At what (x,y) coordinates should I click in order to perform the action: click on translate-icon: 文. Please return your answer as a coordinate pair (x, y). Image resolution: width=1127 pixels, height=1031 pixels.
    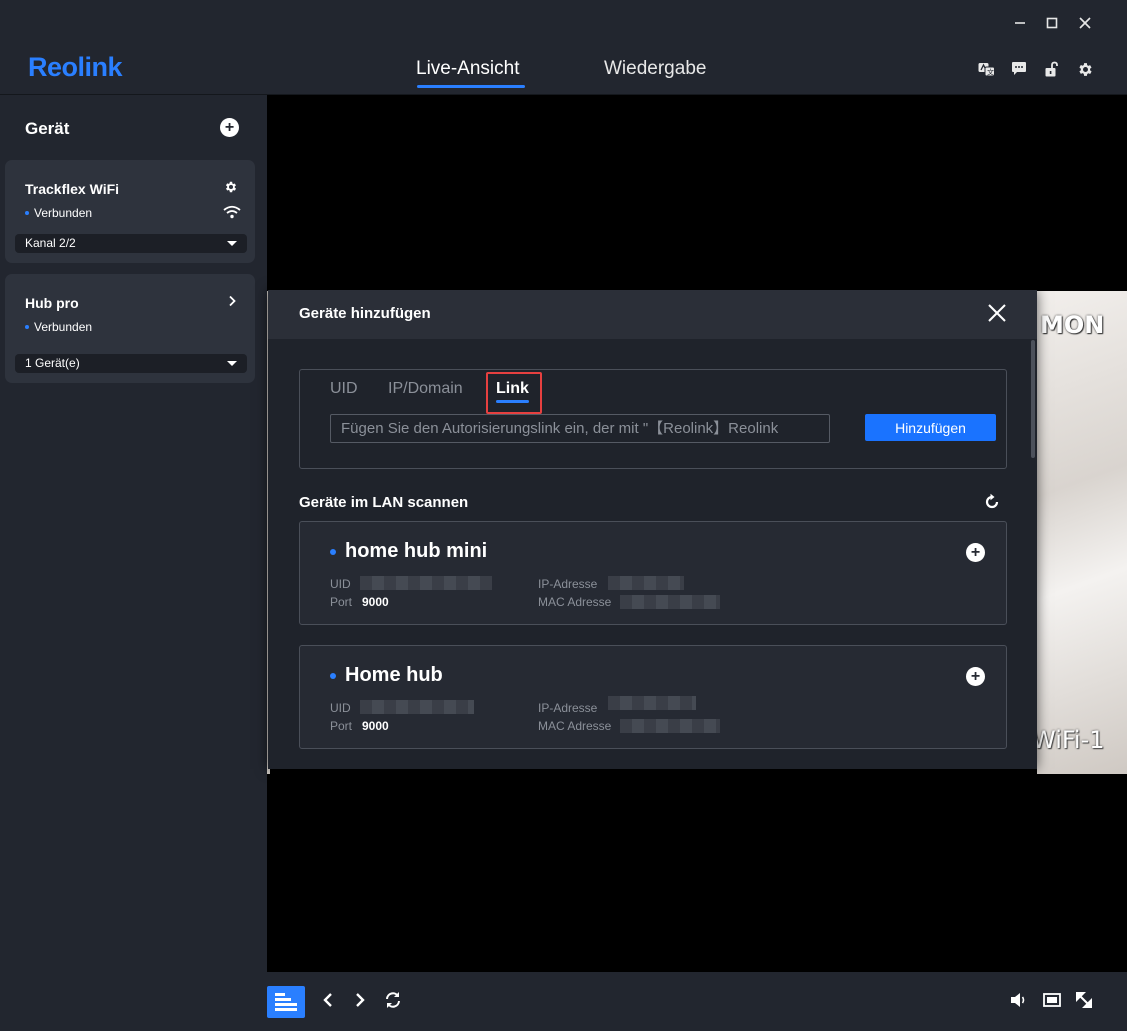
    Looking at the image, I should click on (986, 69).